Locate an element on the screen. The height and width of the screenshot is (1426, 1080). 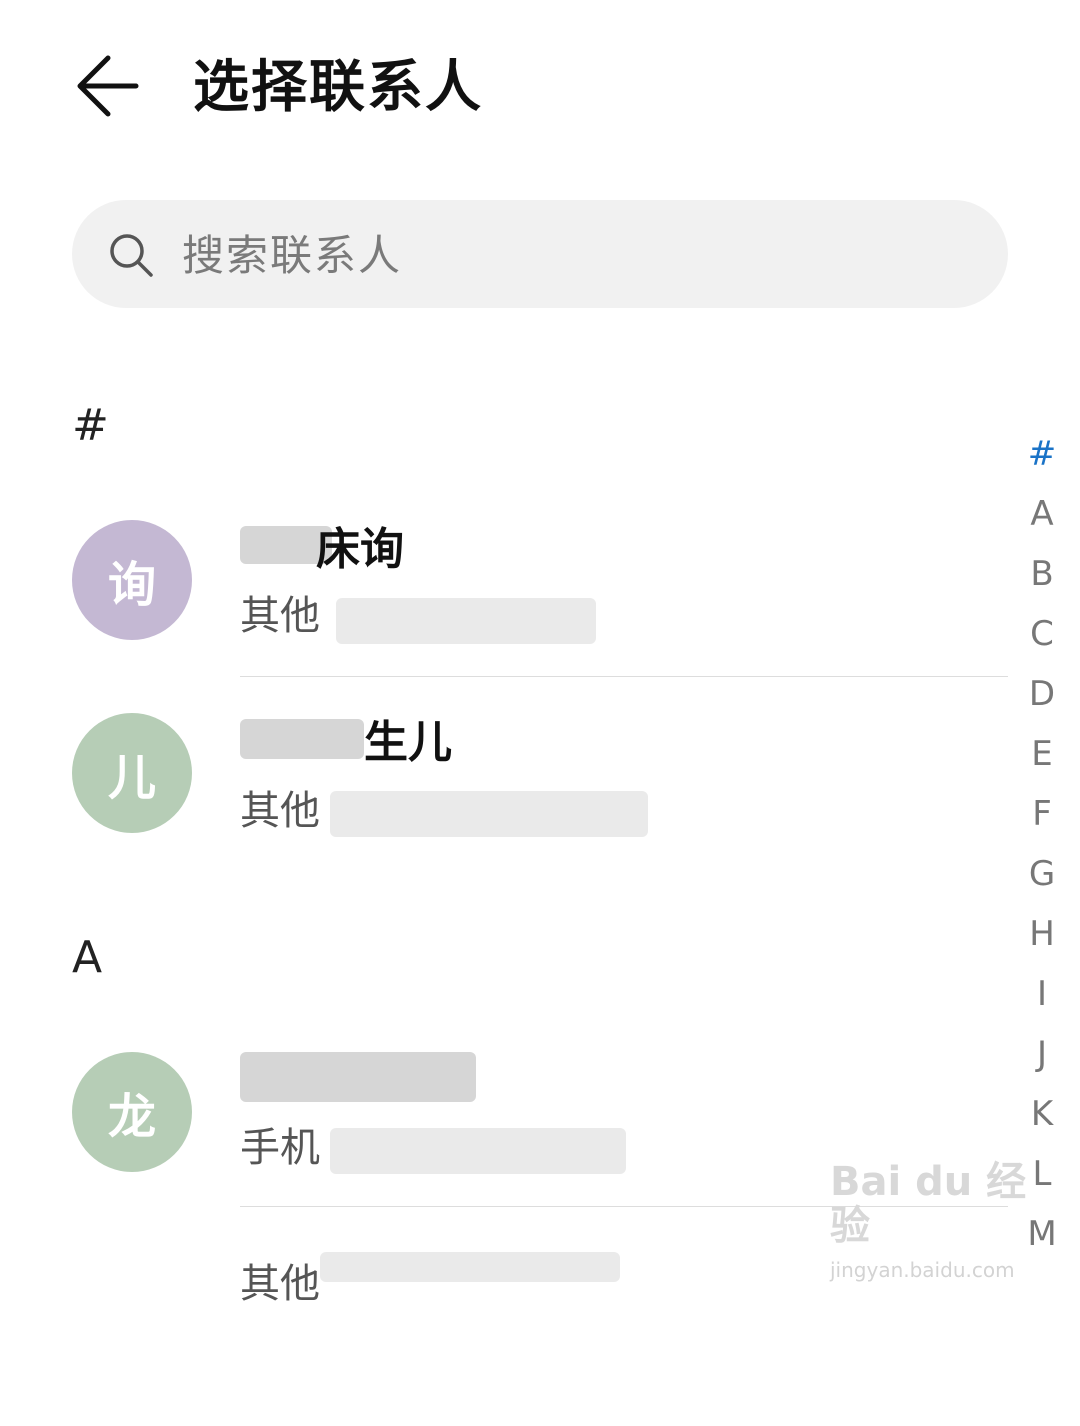
watermark-brand: Bai du 经验 is located at coordinates (928, 1204).